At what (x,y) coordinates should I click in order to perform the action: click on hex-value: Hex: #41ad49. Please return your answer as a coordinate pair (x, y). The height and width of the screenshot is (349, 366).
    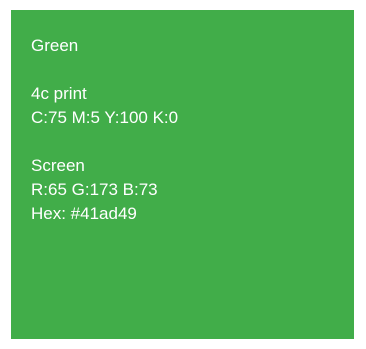
    Looking at the image, I should click on (84, 213).